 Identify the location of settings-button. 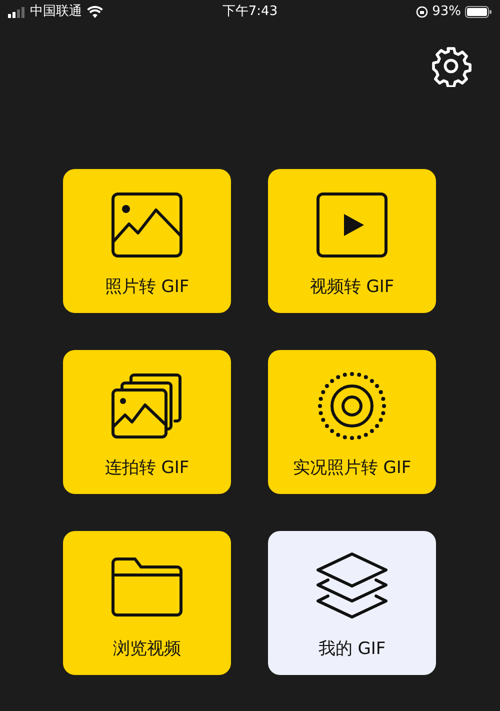
(451, 66).